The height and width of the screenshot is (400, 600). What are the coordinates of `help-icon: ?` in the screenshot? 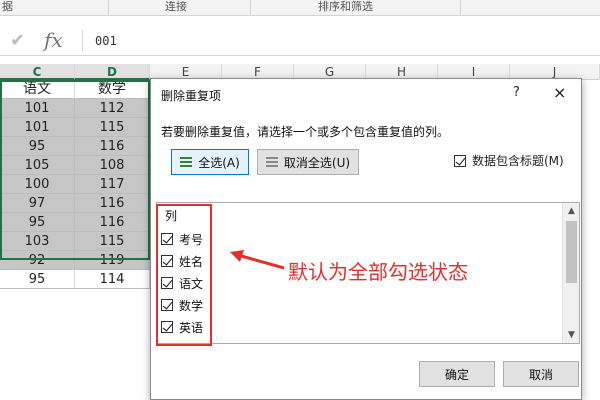 It's located at (516, 92).